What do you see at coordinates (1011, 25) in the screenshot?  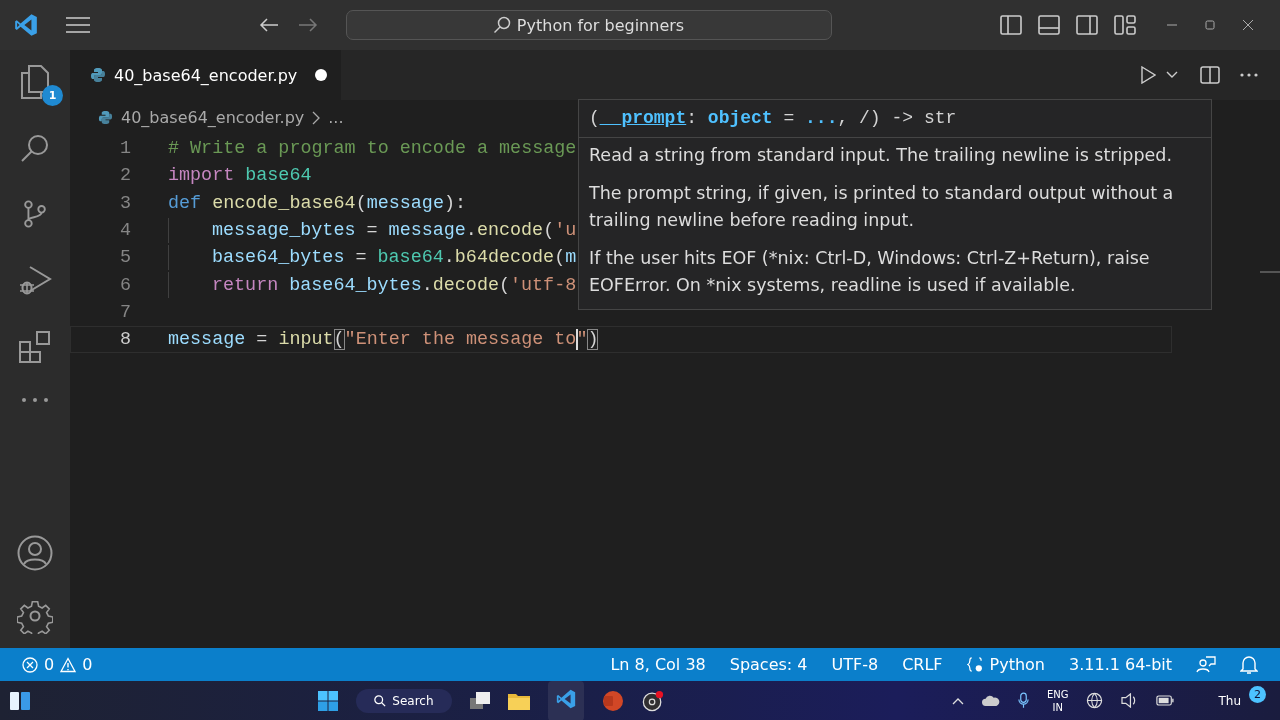 I see `sidebar-toggle-icon` at bounding box center [1011, 25].